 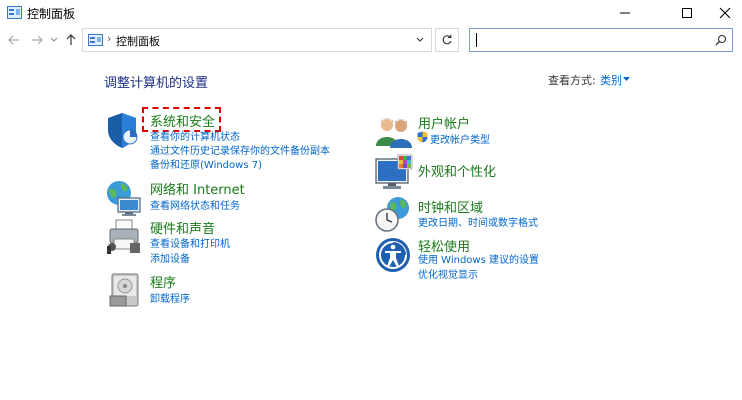 I want to click on refresh-icon, so click(x=447, y=39).